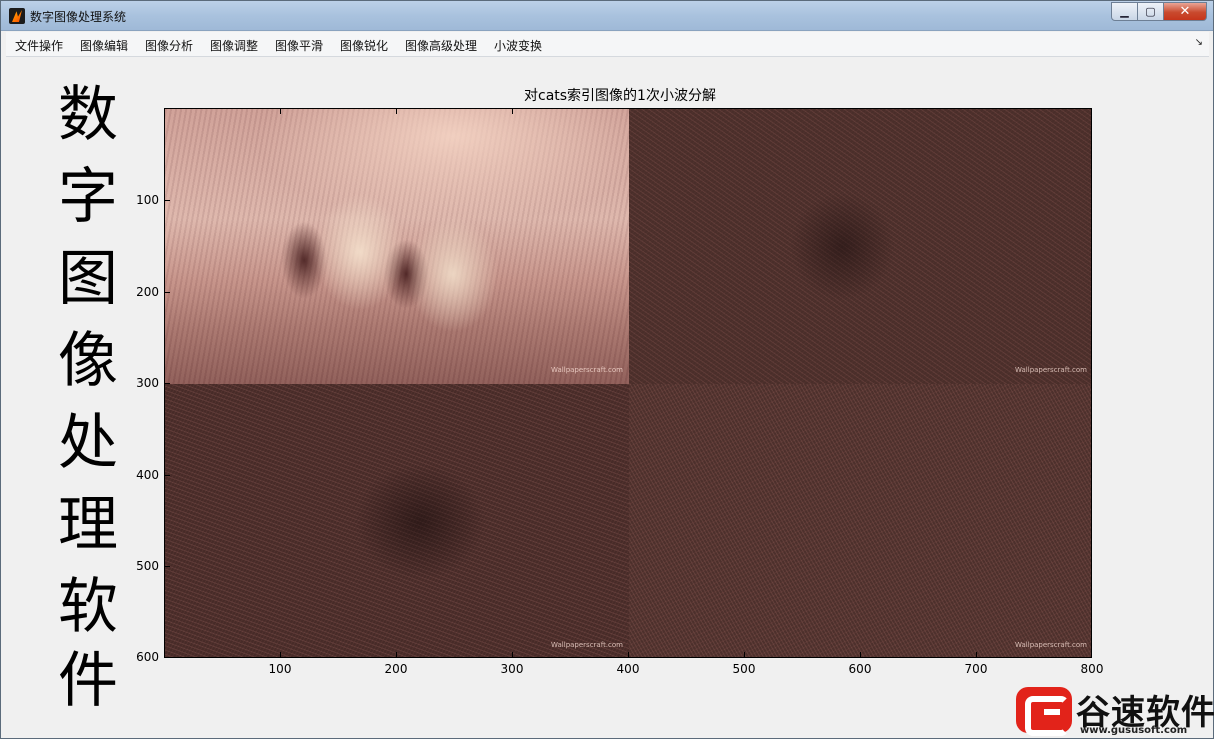  What do you see at coordinates (1134, 730) in the screenshot?
I see `logo-url: www.gususoft.com` at bounding box center [1134, 730].